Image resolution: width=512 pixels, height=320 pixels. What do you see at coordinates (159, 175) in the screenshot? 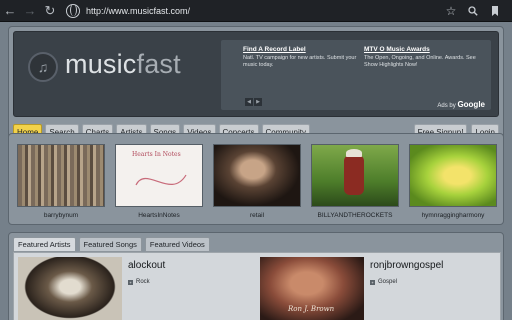
I see `artist-photo: Hearts In Notes` at bounding box center [159, 175].